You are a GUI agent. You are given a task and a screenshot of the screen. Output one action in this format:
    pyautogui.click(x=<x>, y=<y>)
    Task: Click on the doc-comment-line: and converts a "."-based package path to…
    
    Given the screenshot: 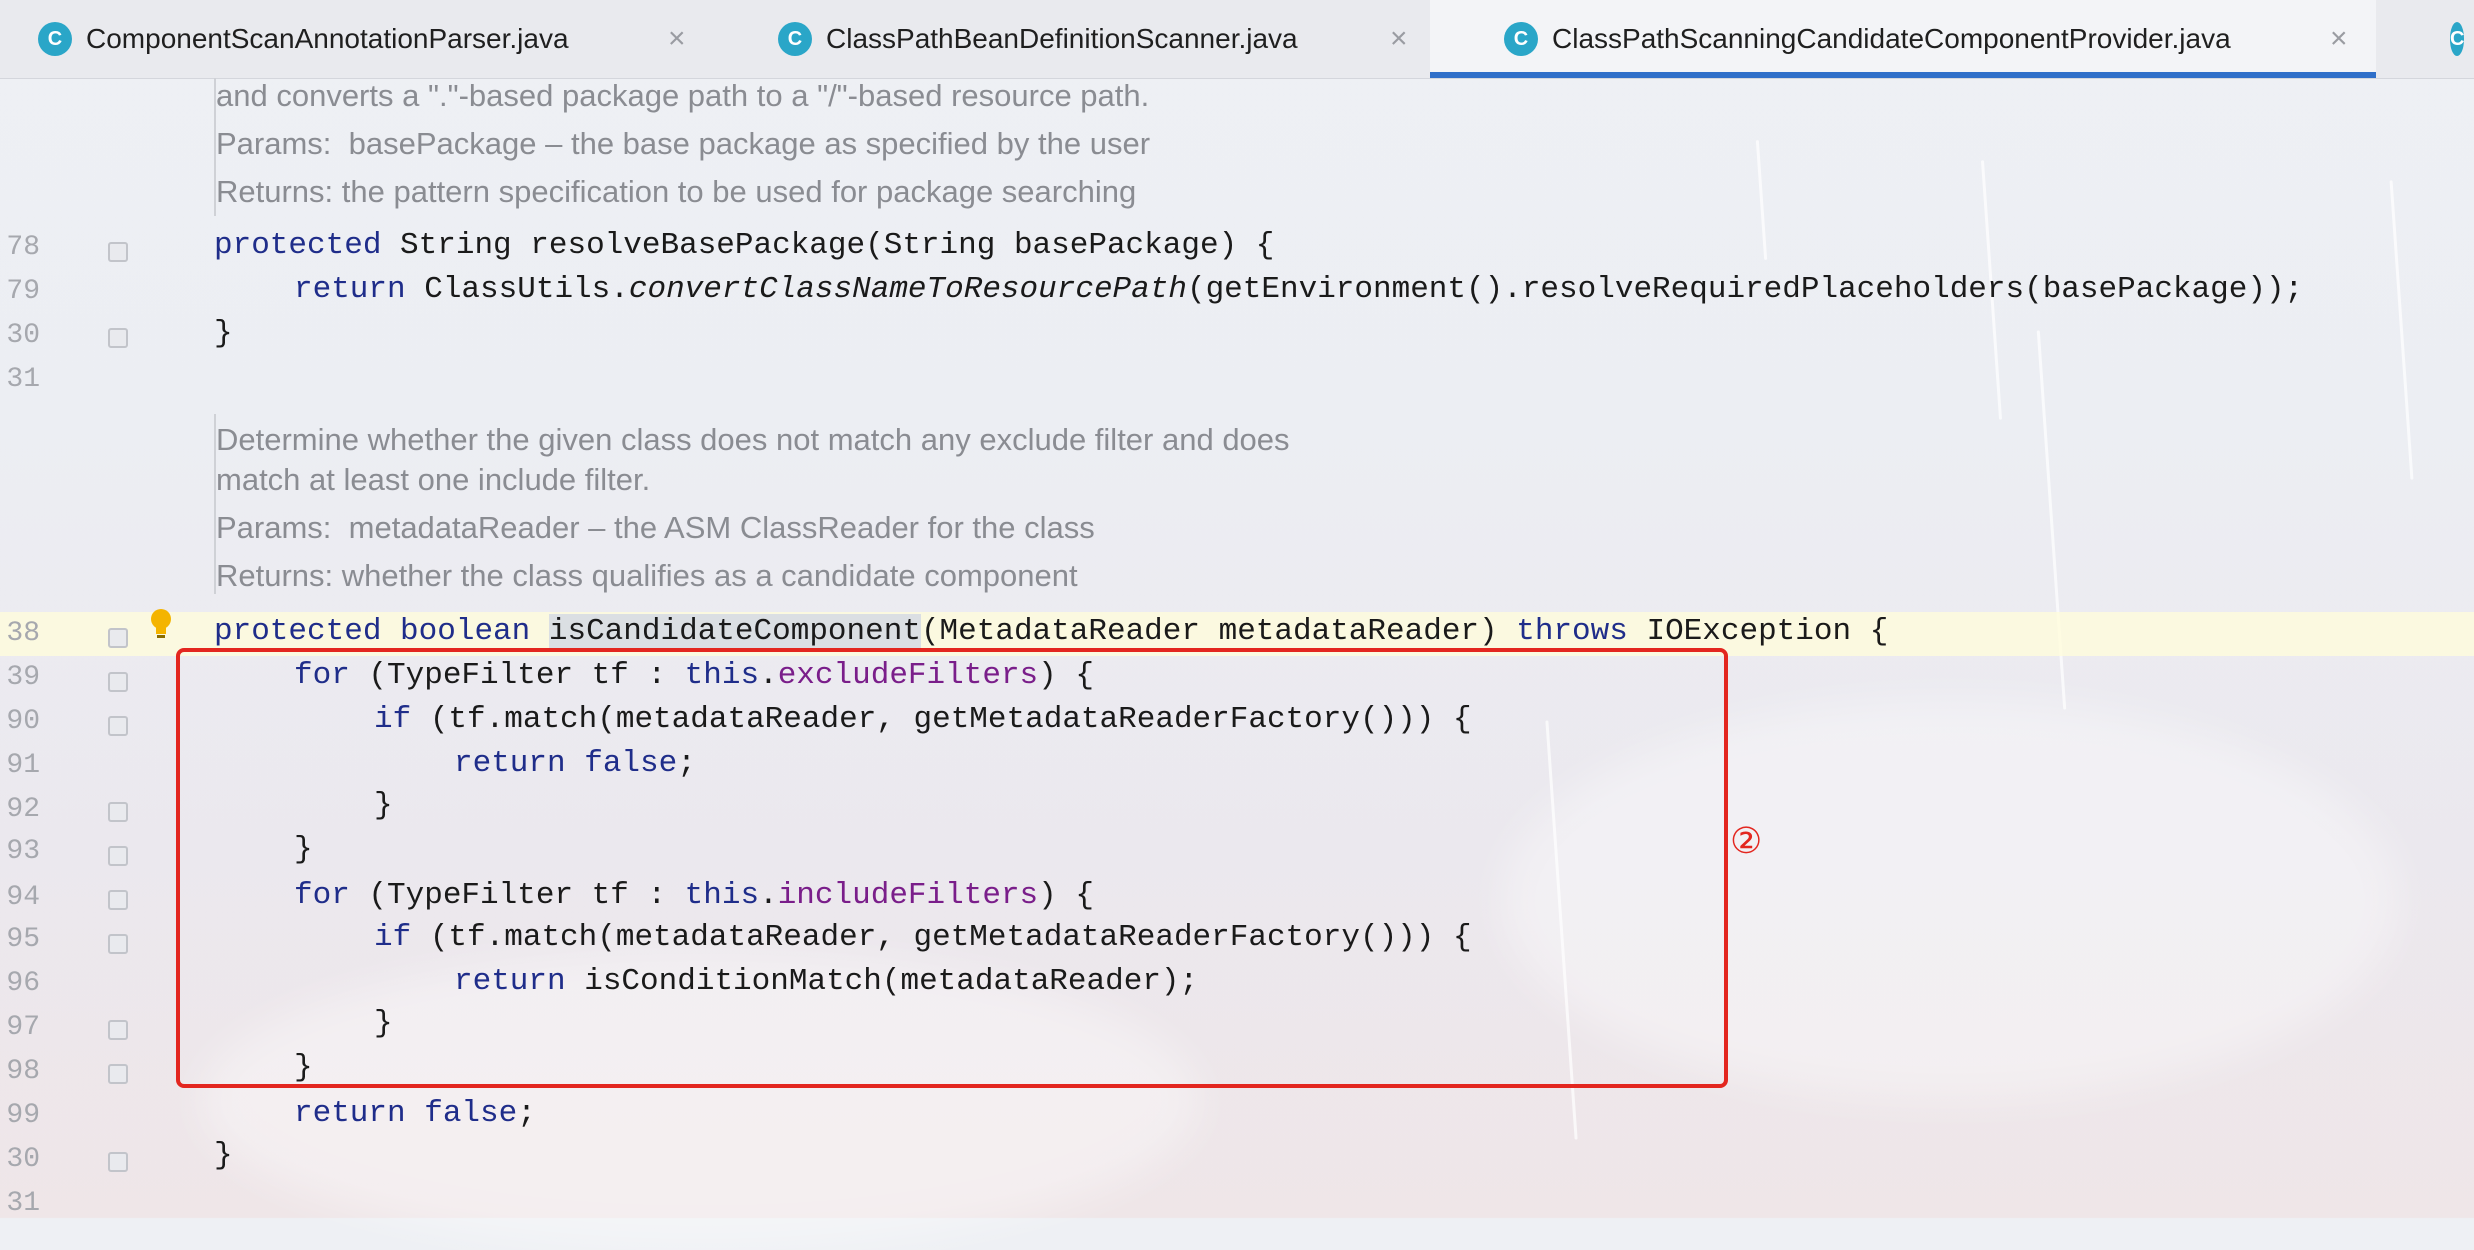 What is the action you would take?
    pyautogui.click(x=683, y=95)
    